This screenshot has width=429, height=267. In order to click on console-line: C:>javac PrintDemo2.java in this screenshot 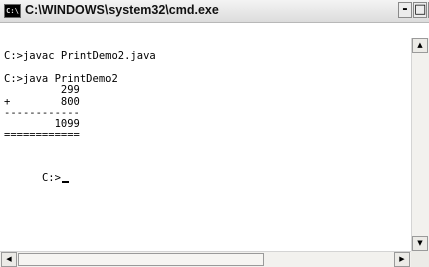, I will do `click(80, 56)`.